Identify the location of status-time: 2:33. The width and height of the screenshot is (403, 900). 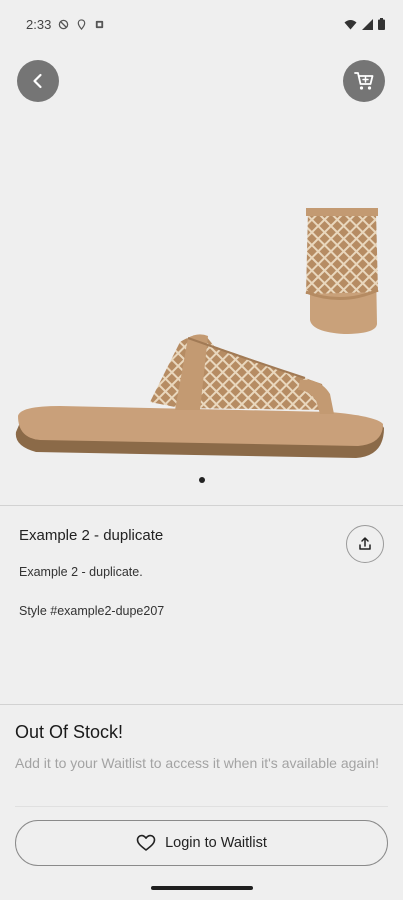
(39, 24).